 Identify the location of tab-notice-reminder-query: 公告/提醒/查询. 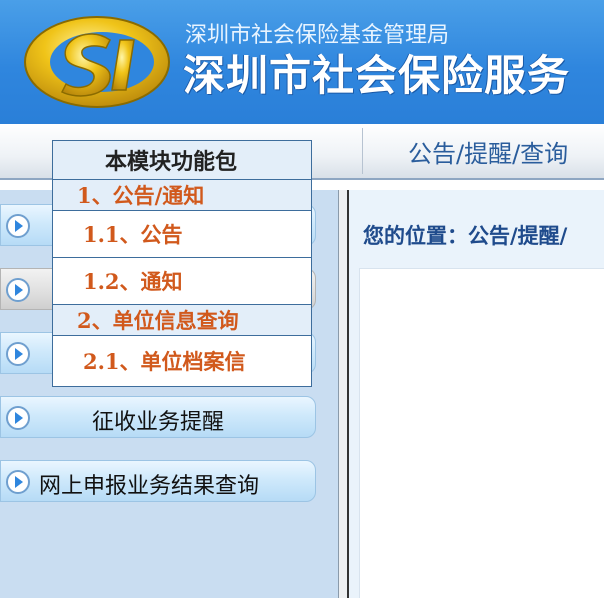
(488, 151).